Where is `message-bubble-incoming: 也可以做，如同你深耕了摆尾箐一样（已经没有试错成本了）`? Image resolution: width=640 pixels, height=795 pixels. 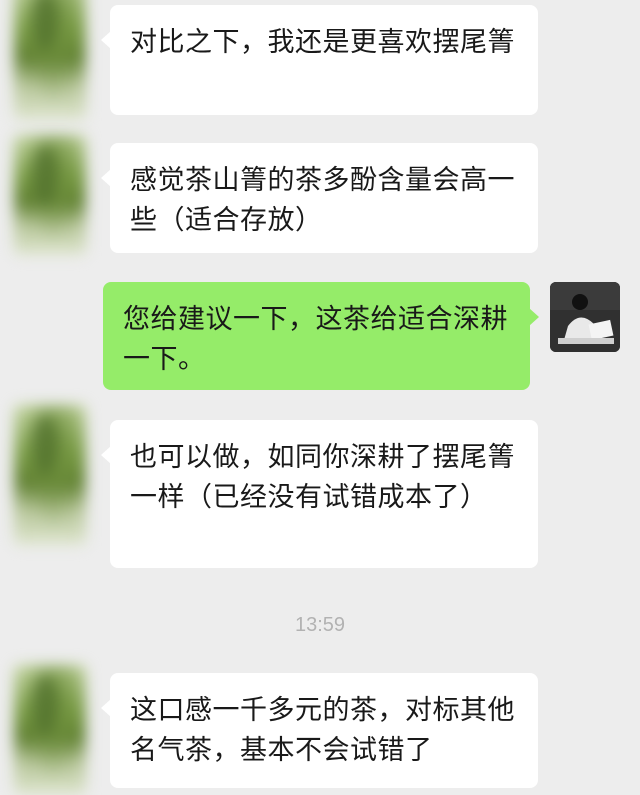 message-bubble-incoming: 也可以做，如同你深耕了摆尾箐一样（已经没有试错成本了） is located at coordinates (319, 494).